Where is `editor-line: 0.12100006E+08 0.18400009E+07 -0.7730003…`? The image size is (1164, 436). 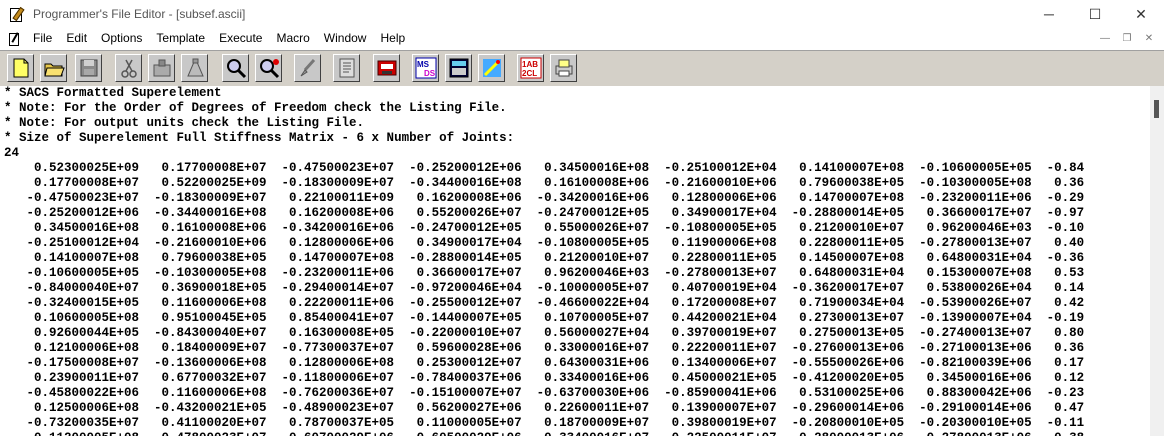 editor-line: 0.12100006E+08 0.18400009E+07 -0.7730003… is located at coordinates (544, 348).